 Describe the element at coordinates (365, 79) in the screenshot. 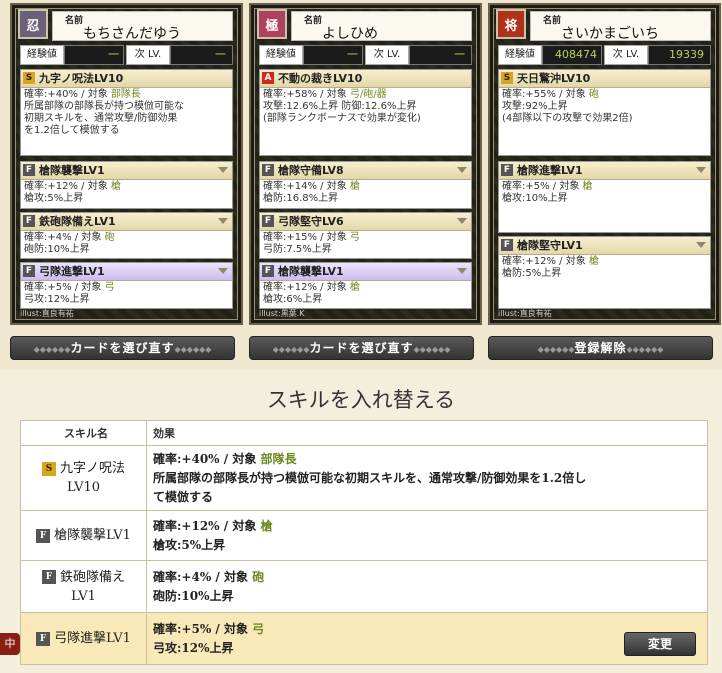

I see `skill-header: A 不動の裁きLV10` at that location.